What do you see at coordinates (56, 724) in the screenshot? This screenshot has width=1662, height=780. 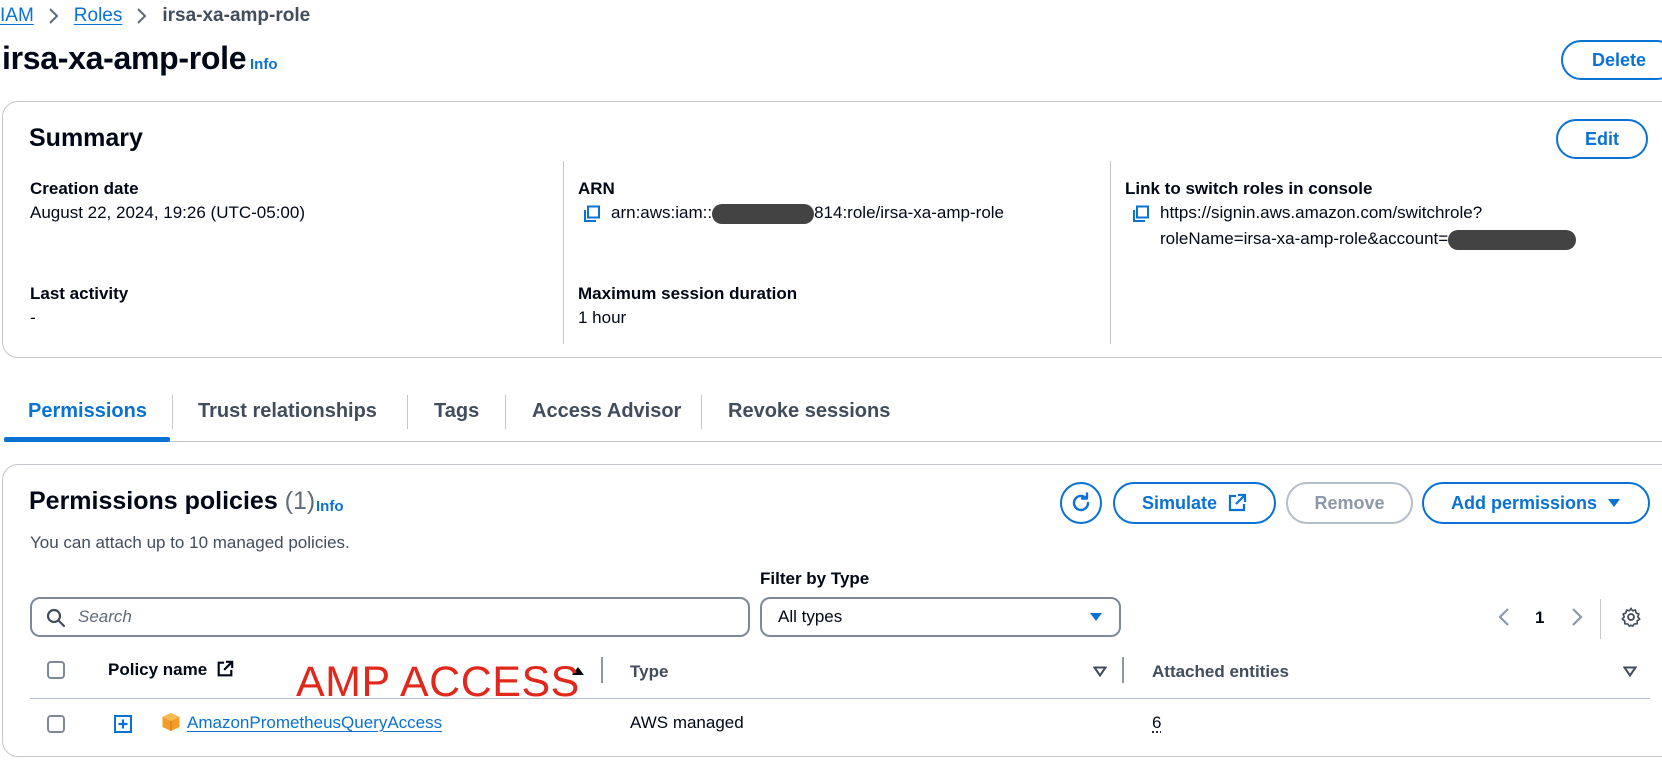 I see `row-checkbox` at bounding box center [56, 724].